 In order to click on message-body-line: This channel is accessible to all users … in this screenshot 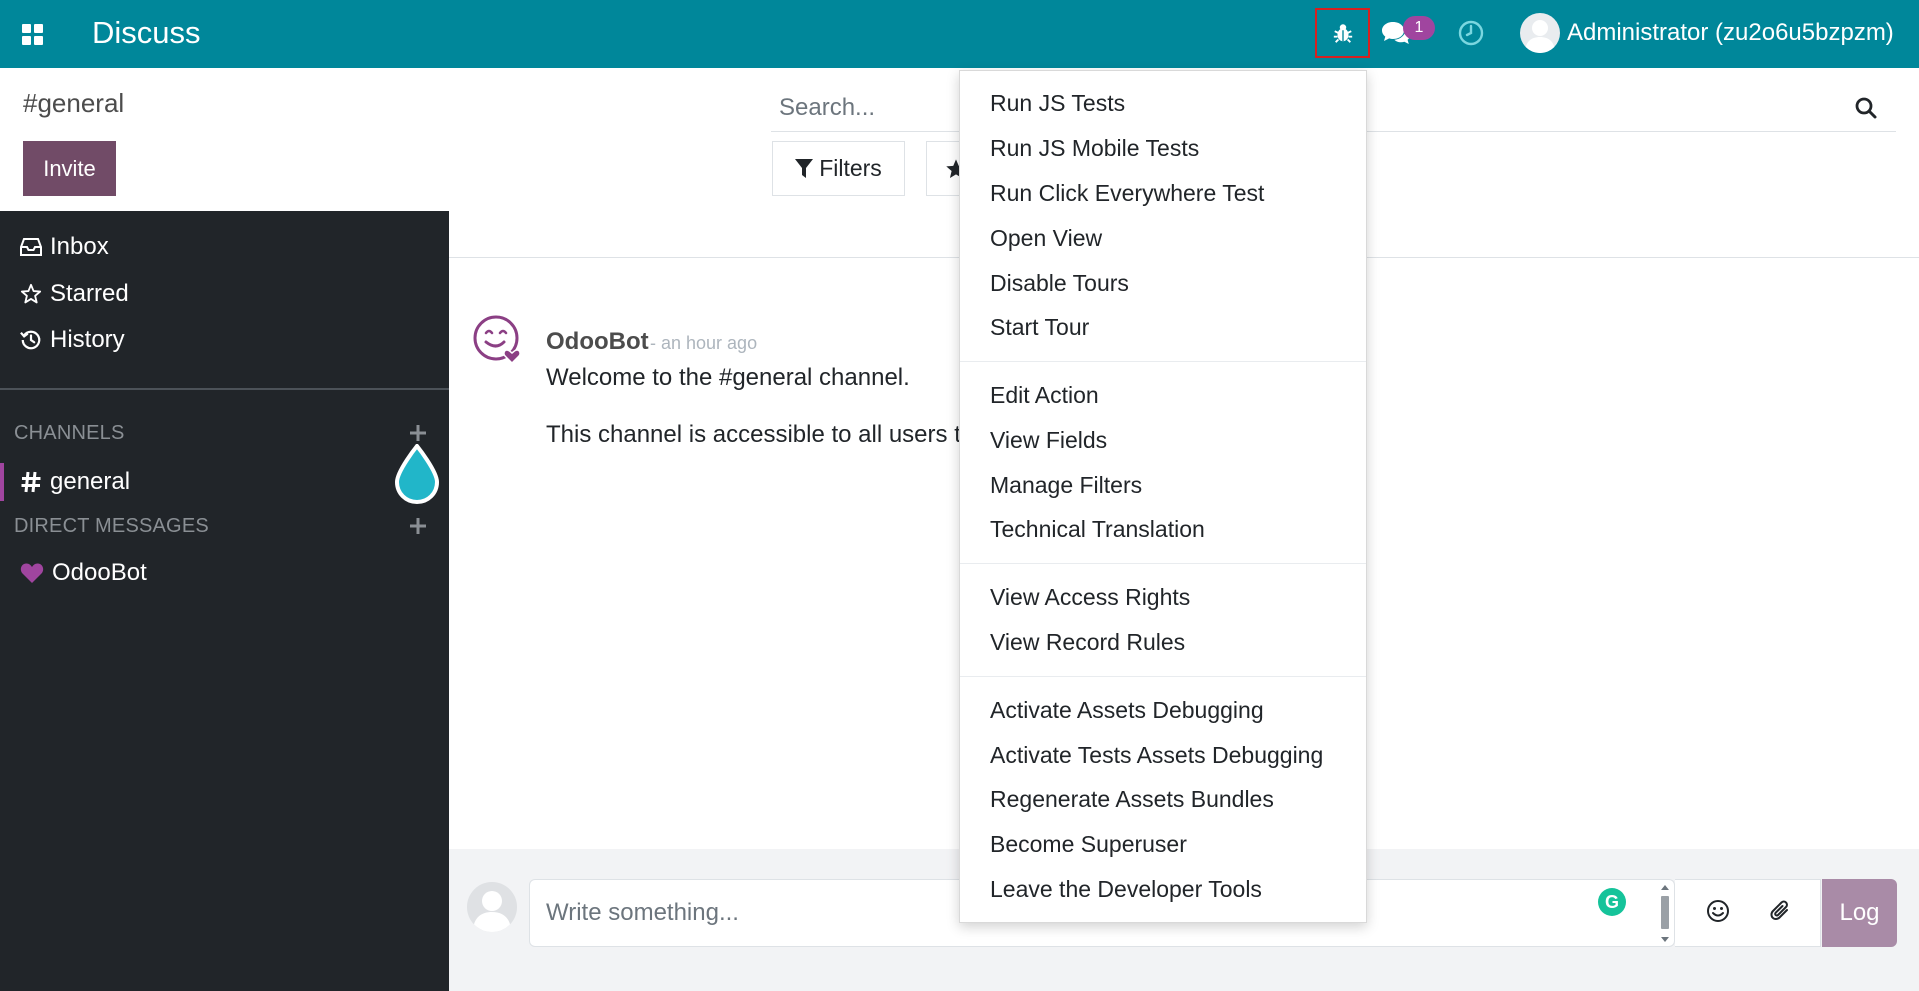, I will do `click(753, 434)`.